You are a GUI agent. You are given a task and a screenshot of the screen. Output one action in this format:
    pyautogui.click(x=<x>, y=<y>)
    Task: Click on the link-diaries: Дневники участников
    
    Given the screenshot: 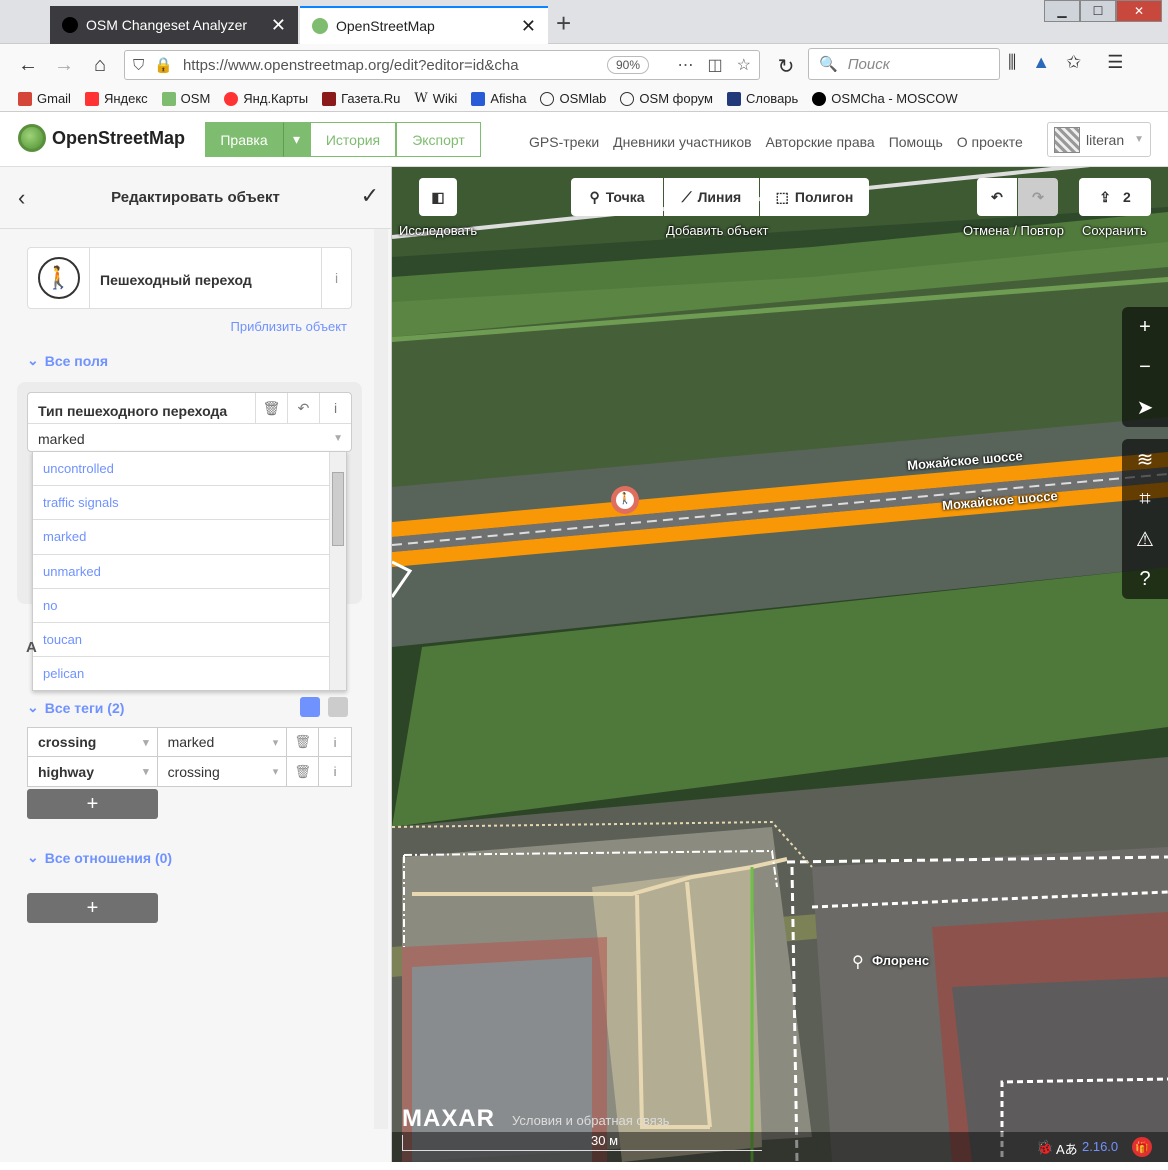 What is the action you would take?
    pyautogui.click(x=682, y=142)
    